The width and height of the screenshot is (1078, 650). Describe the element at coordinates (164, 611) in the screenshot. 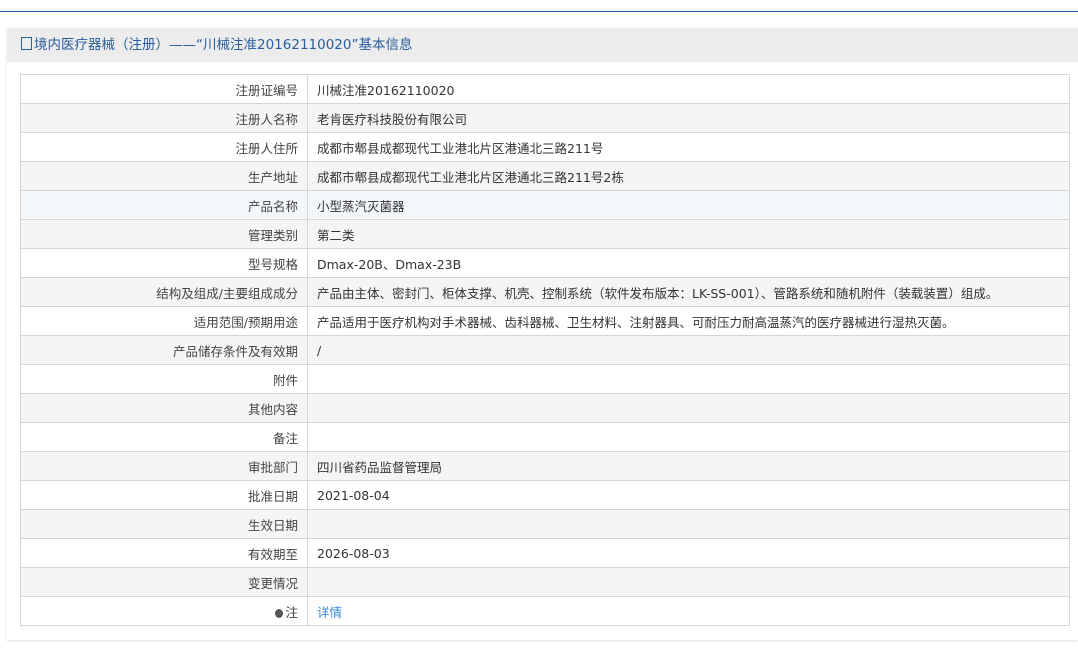

I see `row-label: 注` at that location.